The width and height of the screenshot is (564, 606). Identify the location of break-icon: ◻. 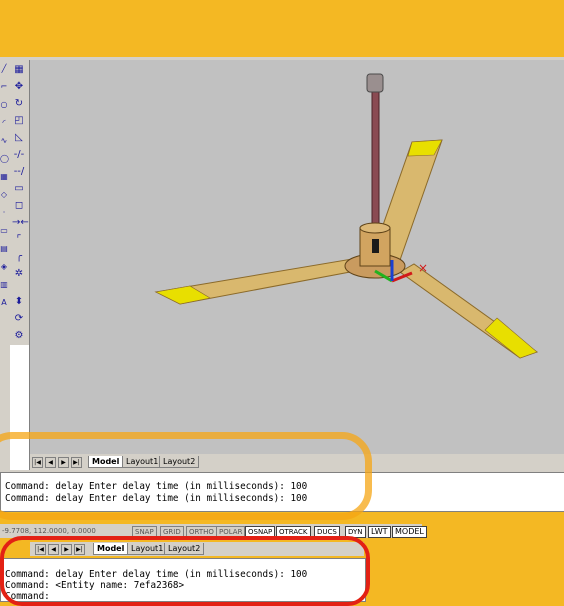
(19, 206).